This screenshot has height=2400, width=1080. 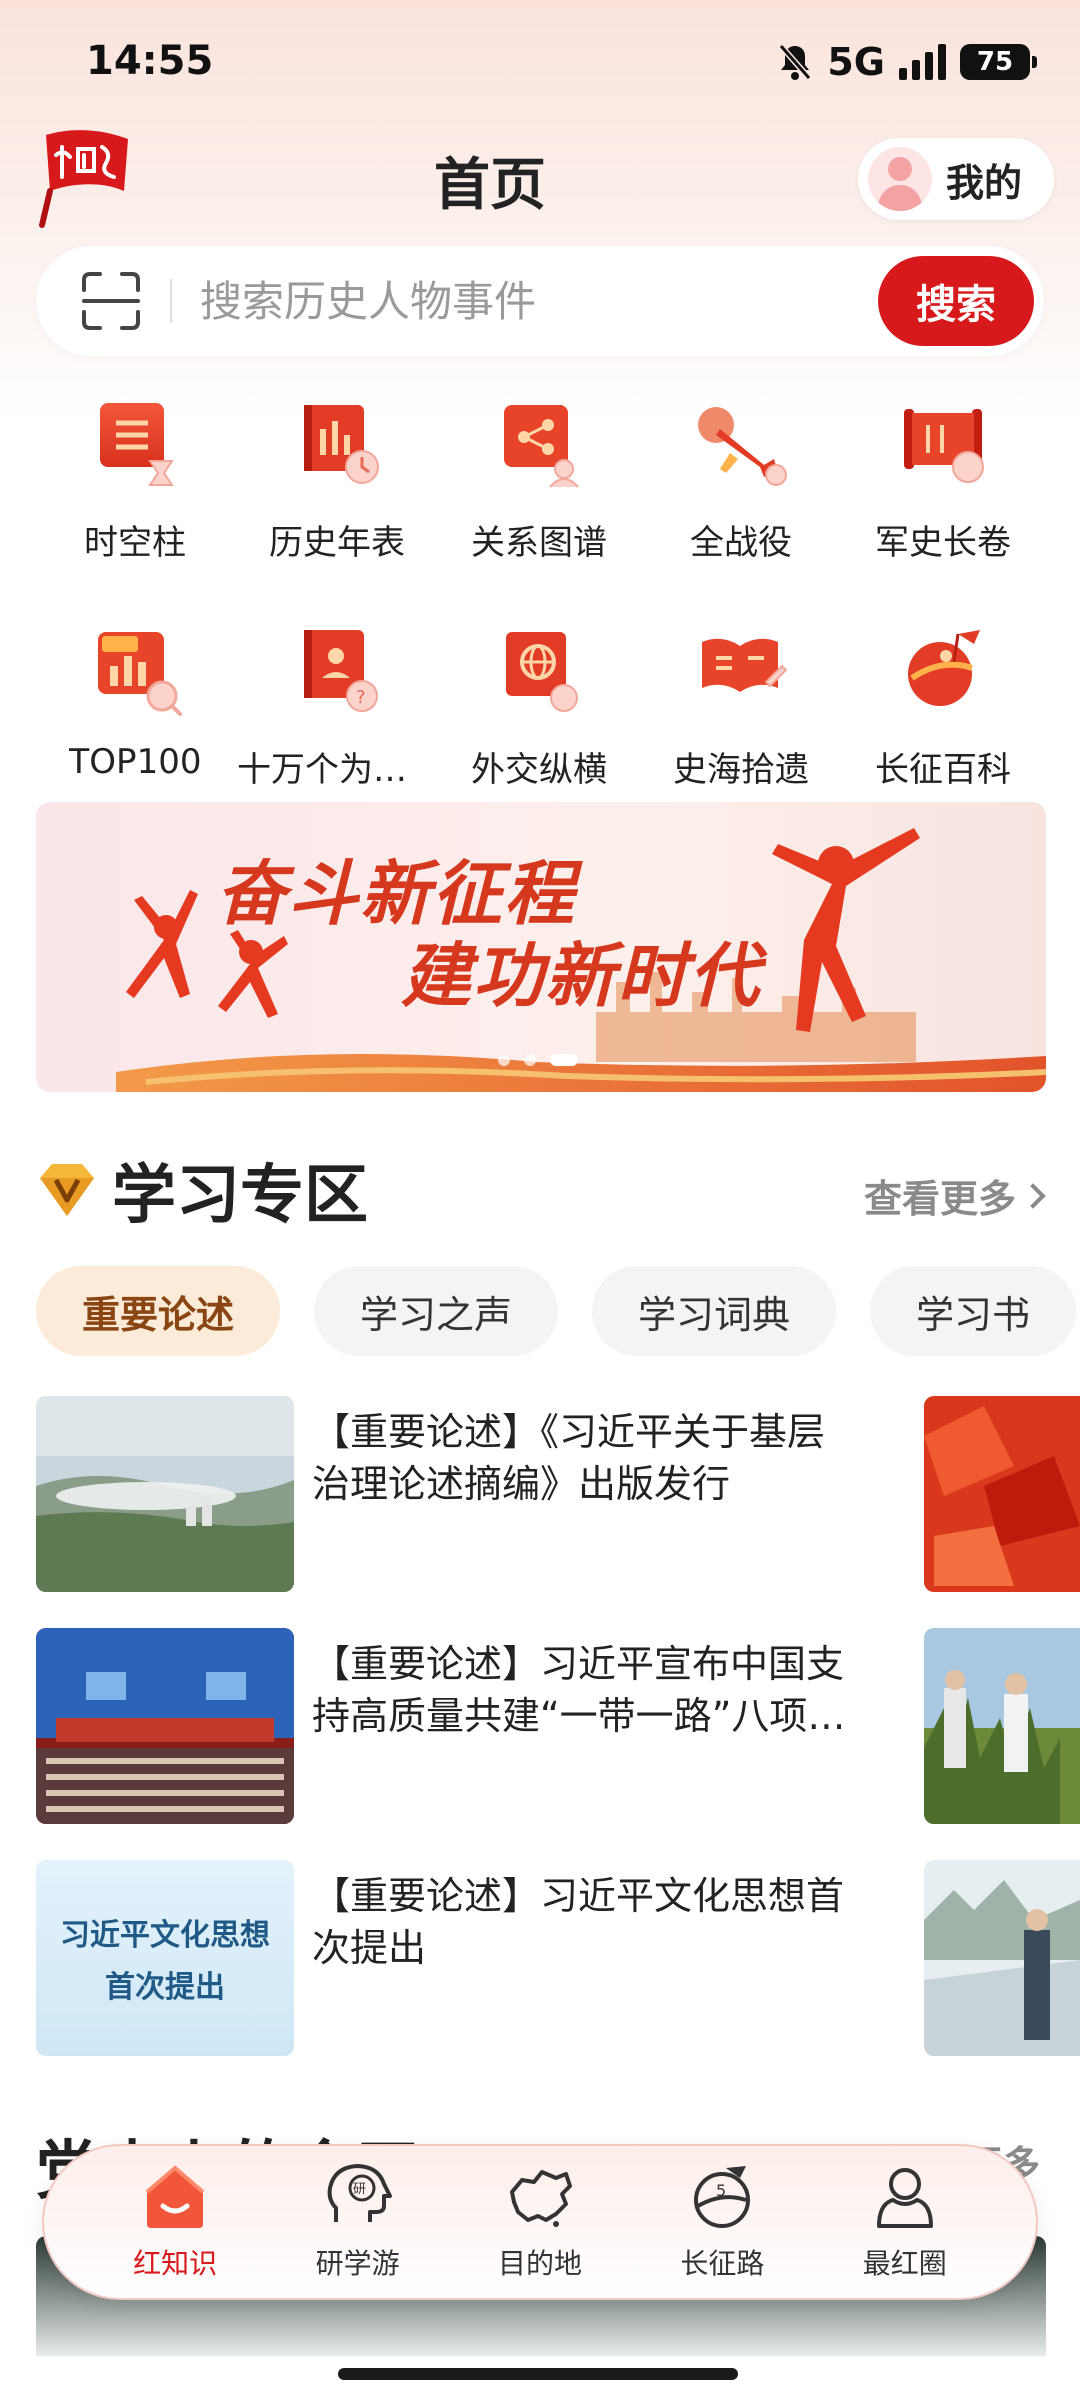 I want to click on status-bar: 14:55 5G 75, so click(x=540, y=60).